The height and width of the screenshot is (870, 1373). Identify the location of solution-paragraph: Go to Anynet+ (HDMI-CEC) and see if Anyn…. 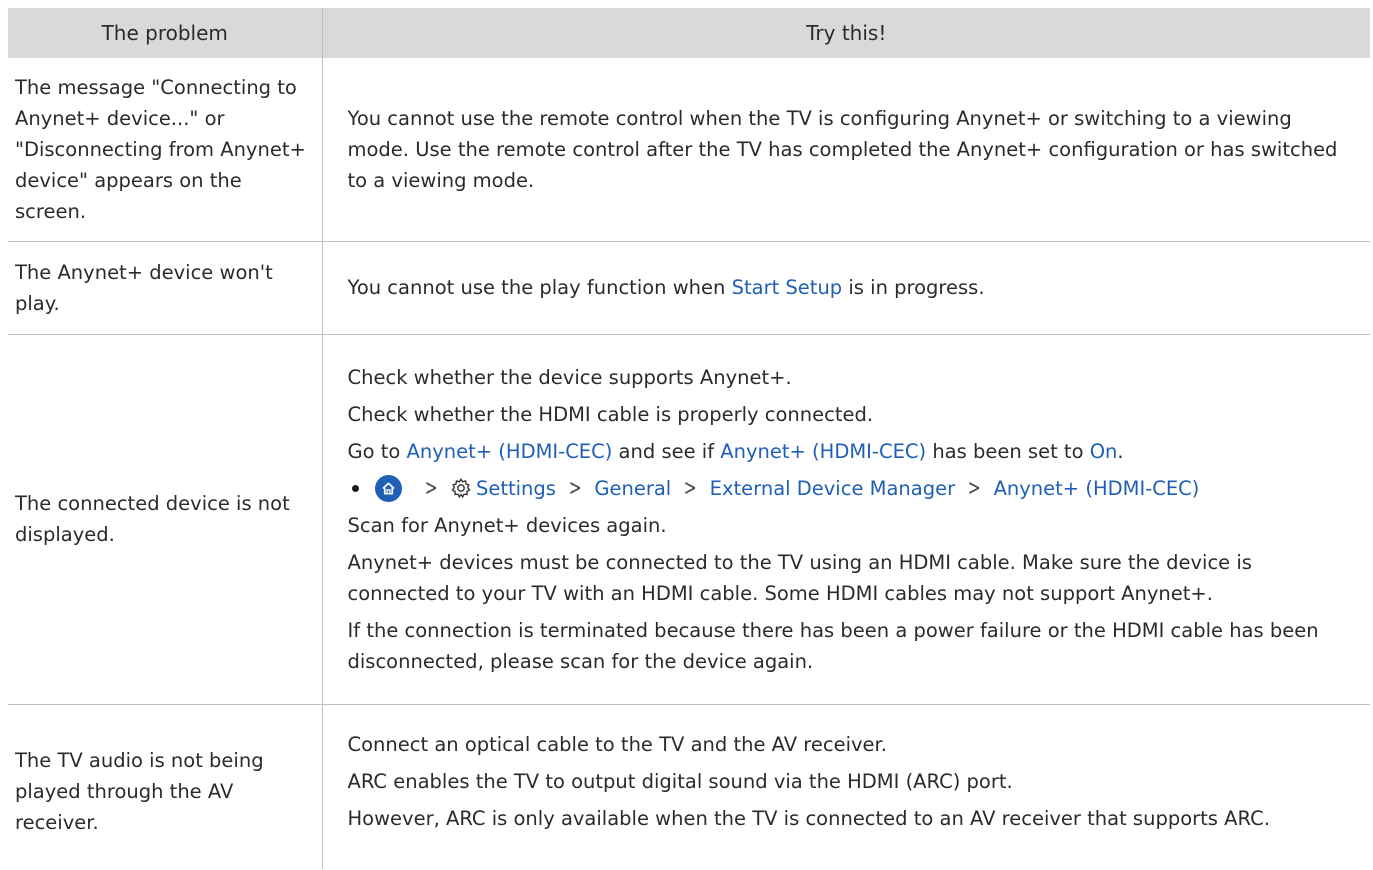
(852, 451).